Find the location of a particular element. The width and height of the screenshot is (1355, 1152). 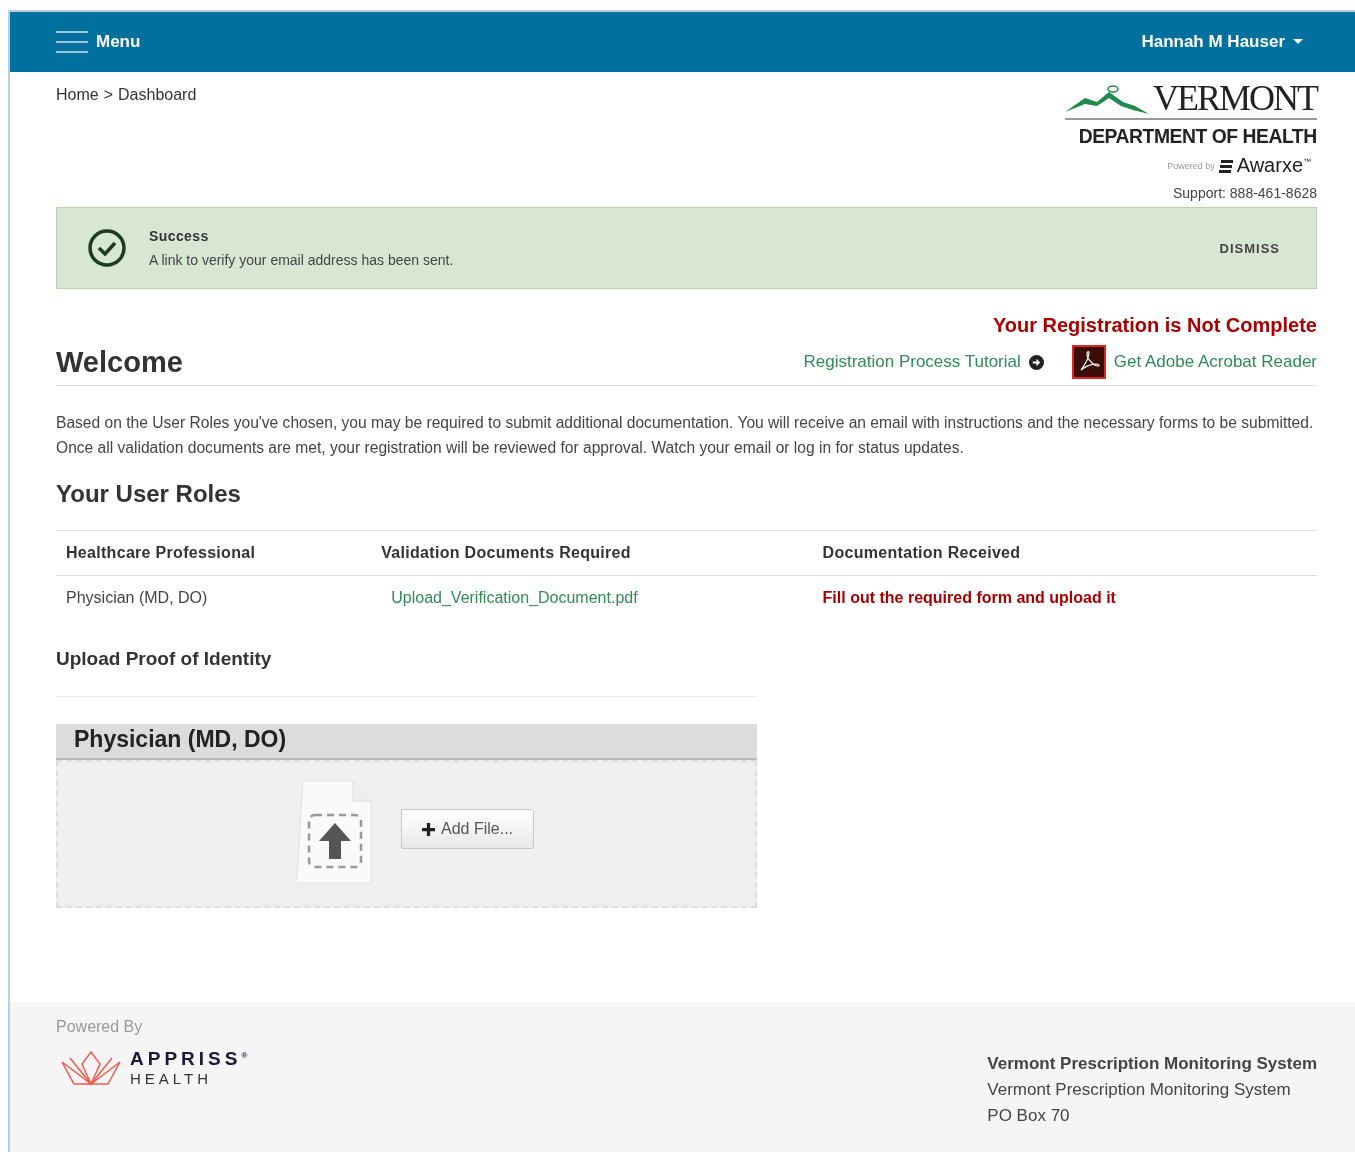

appriss-logo-text: APPRISS$^{®}$ is located at coordinates (191, 1059).